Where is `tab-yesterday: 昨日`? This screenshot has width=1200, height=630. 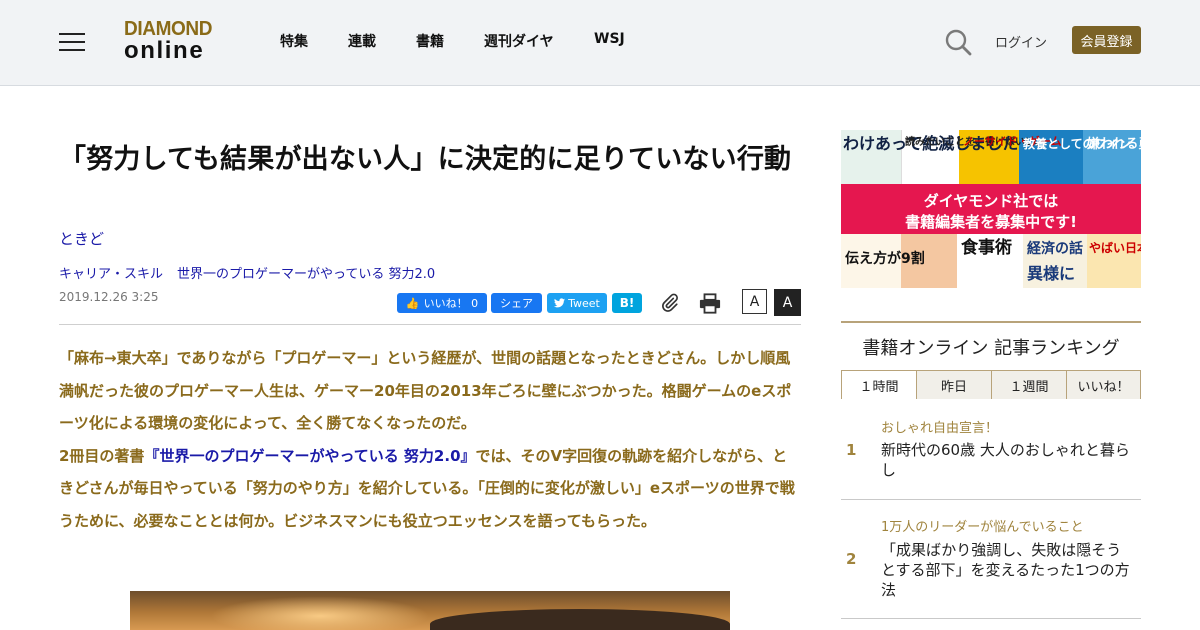
tab-yesterday: 昨日 is located at coordinates (953, 385).